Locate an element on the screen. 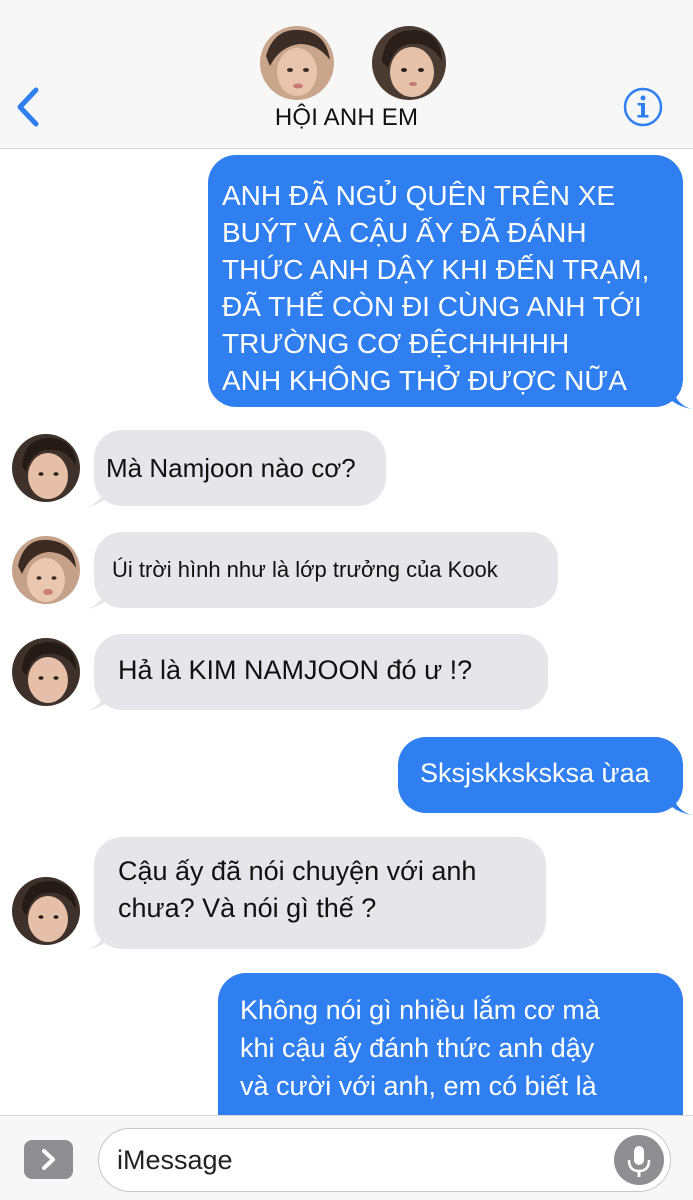  compose-bar: iMessage is located at coordinates (346, 1157).